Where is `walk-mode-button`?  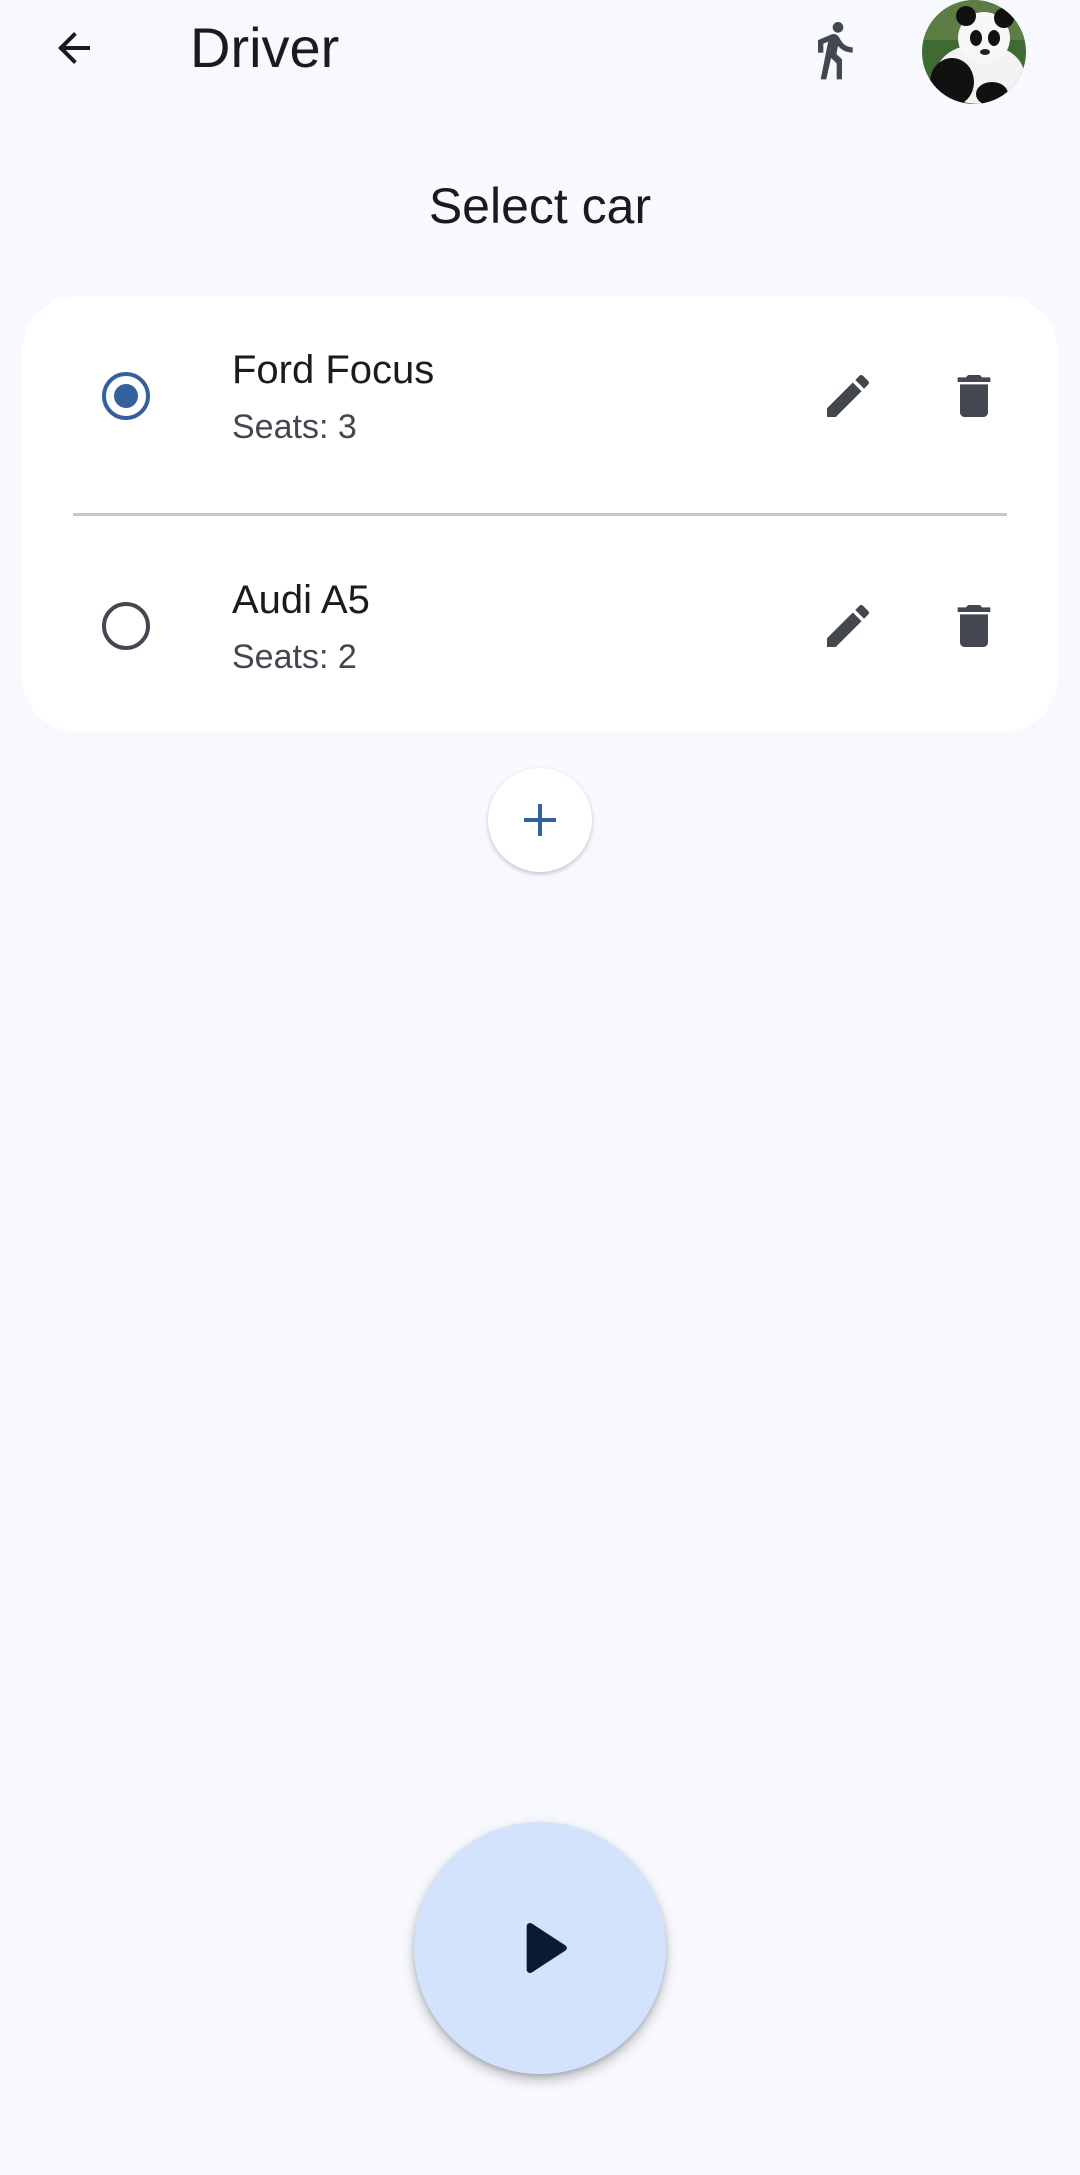
walk-mode-button is located at coordinates (834, 50).